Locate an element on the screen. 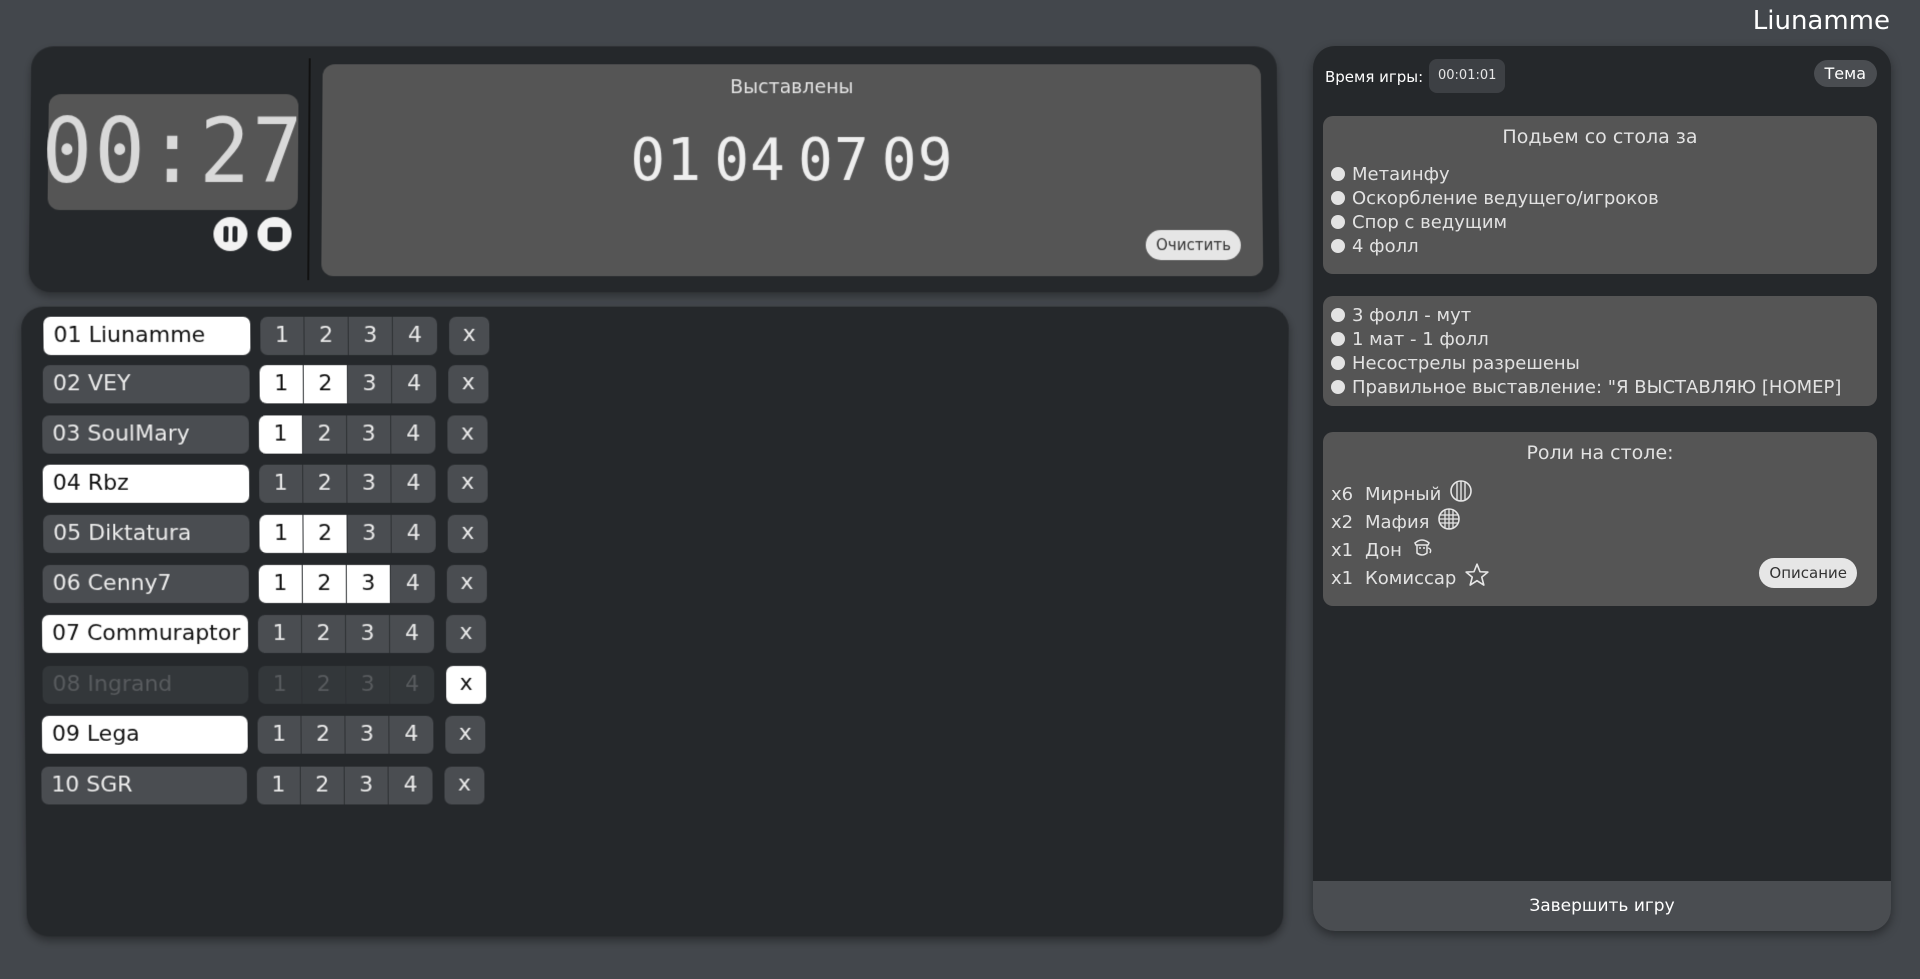 This screenshot has height=979, width=1920. mafia-icon is located at coordinates (1449, 522).